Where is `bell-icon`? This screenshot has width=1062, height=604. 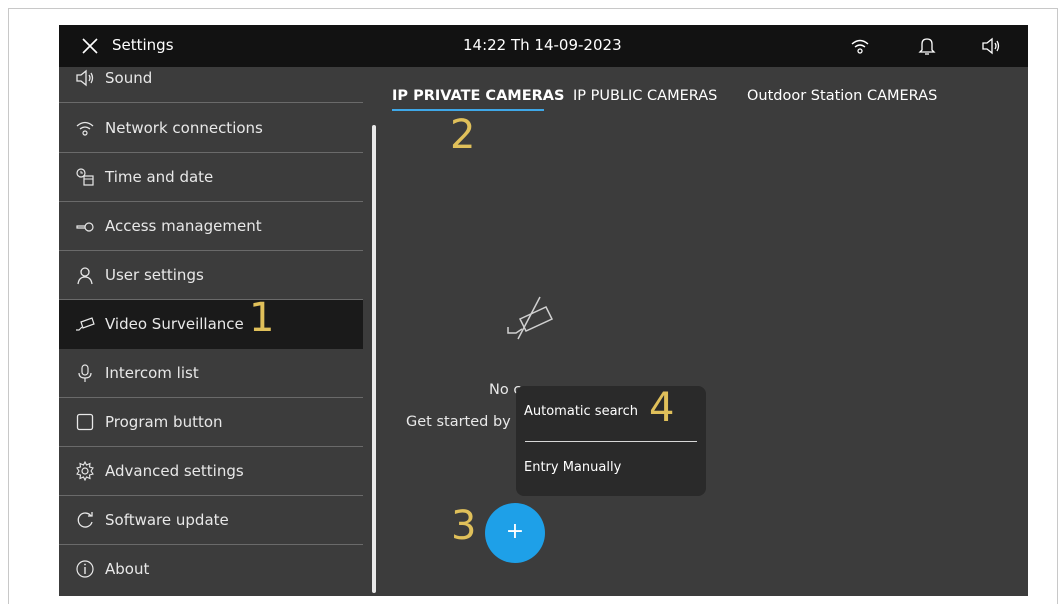 bell-icon is located at coordinates (927, 46).